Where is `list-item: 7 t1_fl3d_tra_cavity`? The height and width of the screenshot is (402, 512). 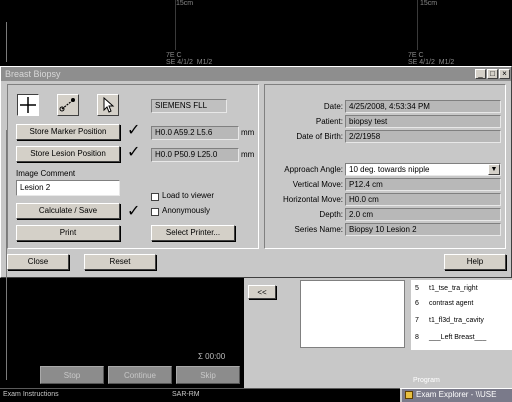
list-item: 7 t1_fl3d_tra_cavity is located at coordinates (449, 320).